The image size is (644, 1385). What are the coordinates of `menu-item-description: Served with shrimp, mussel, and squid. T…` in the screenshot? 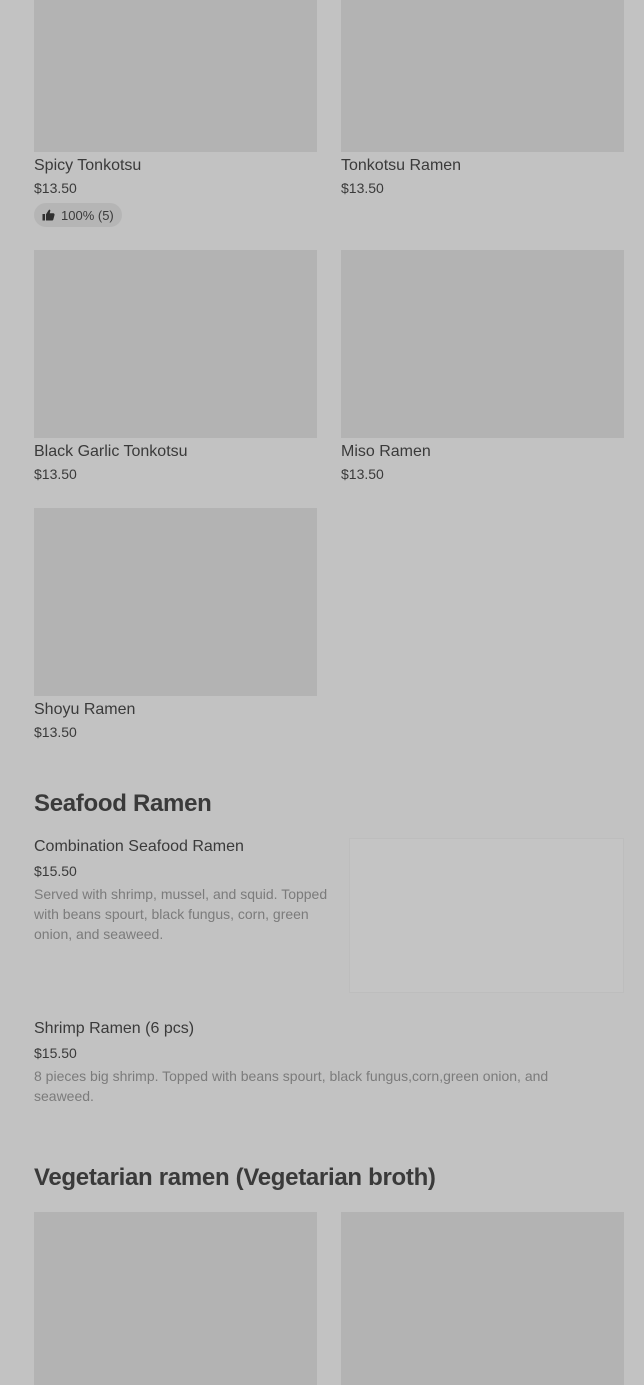 It's located at (181, 914).